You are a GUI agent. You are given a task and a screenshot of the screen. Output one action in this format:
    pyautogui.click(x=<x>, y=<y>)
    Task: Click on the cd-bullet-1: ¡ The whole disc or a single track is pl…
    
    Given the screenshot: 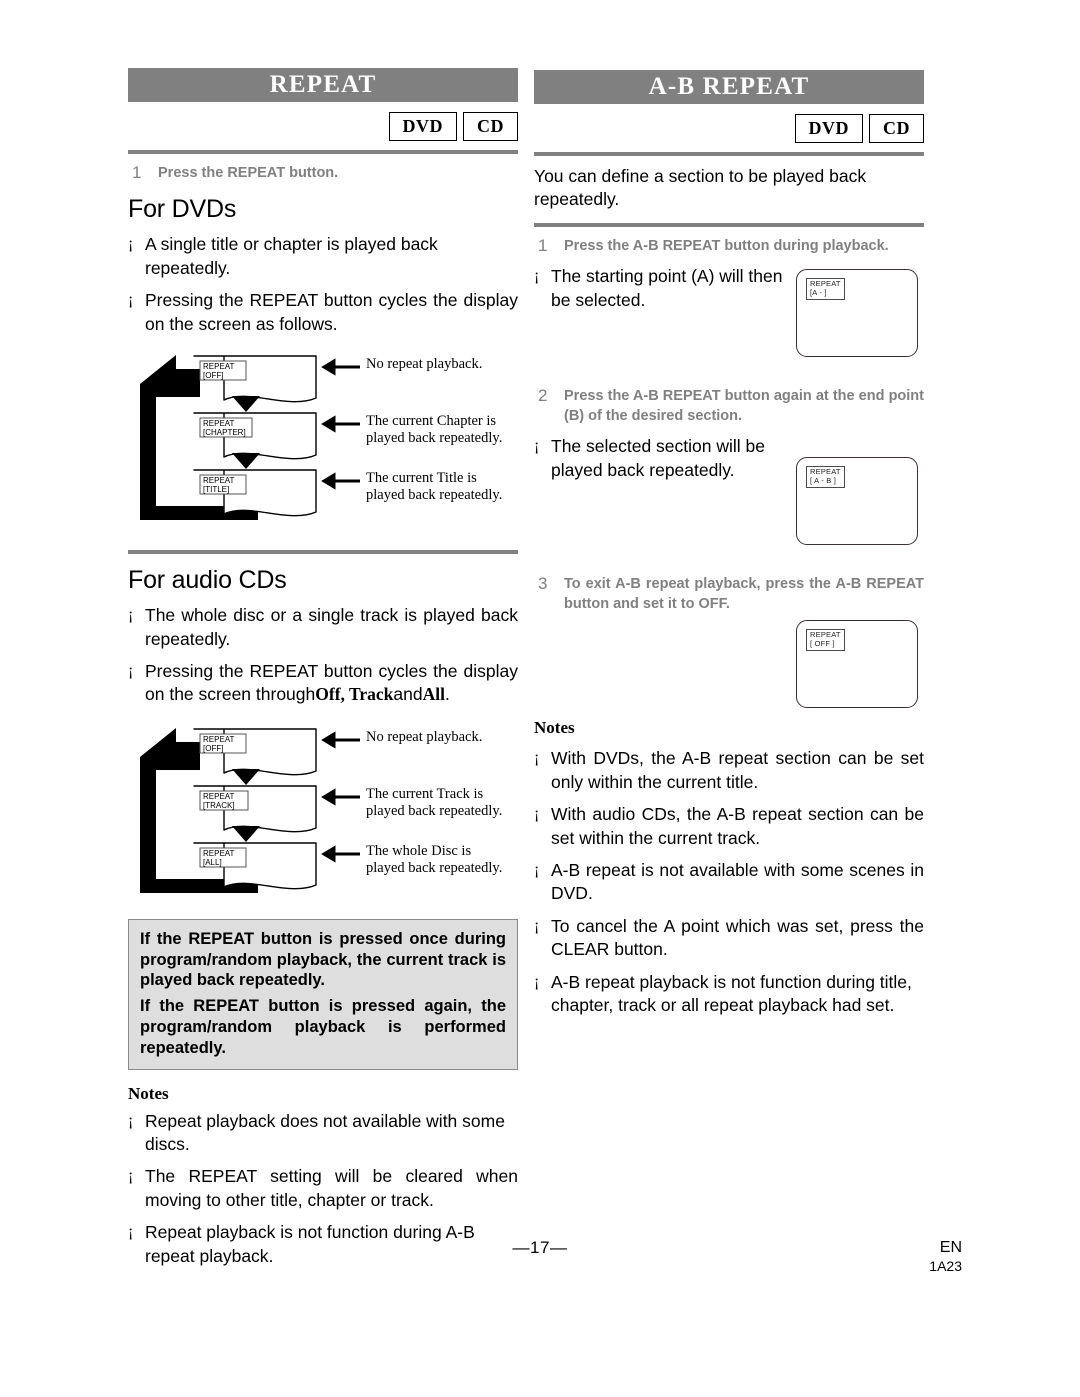 What is the action you would take?
    pyautogui.click(x=323, y=627)
    